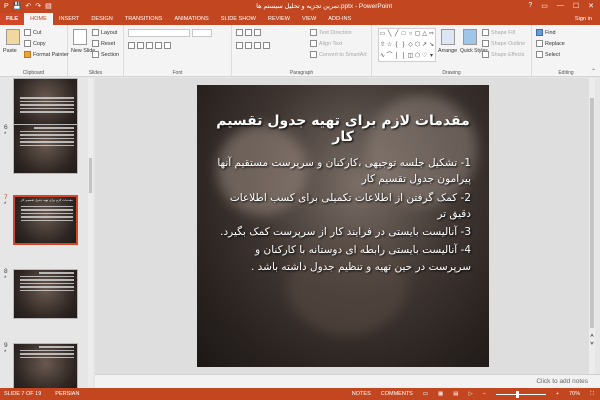 The image size is (600, 400). I want to click on thumbnails-scroll-thumb, so click(90, 175).